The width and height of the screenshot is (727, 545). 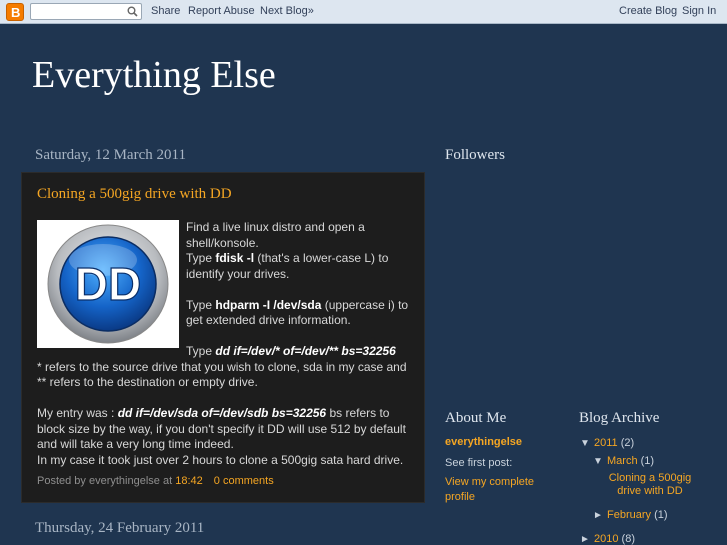 I want to click on see-first-post-label: See first post:, so click(x=479, y=463).